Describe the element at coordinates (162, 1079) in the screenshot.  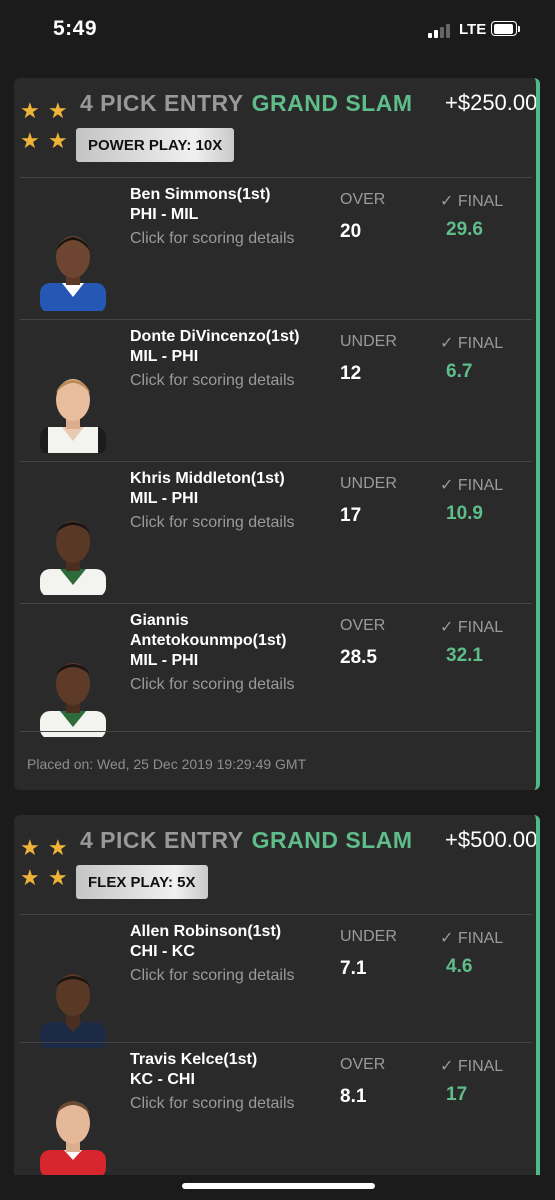
I see `matchup: KC - CHI` at that location.